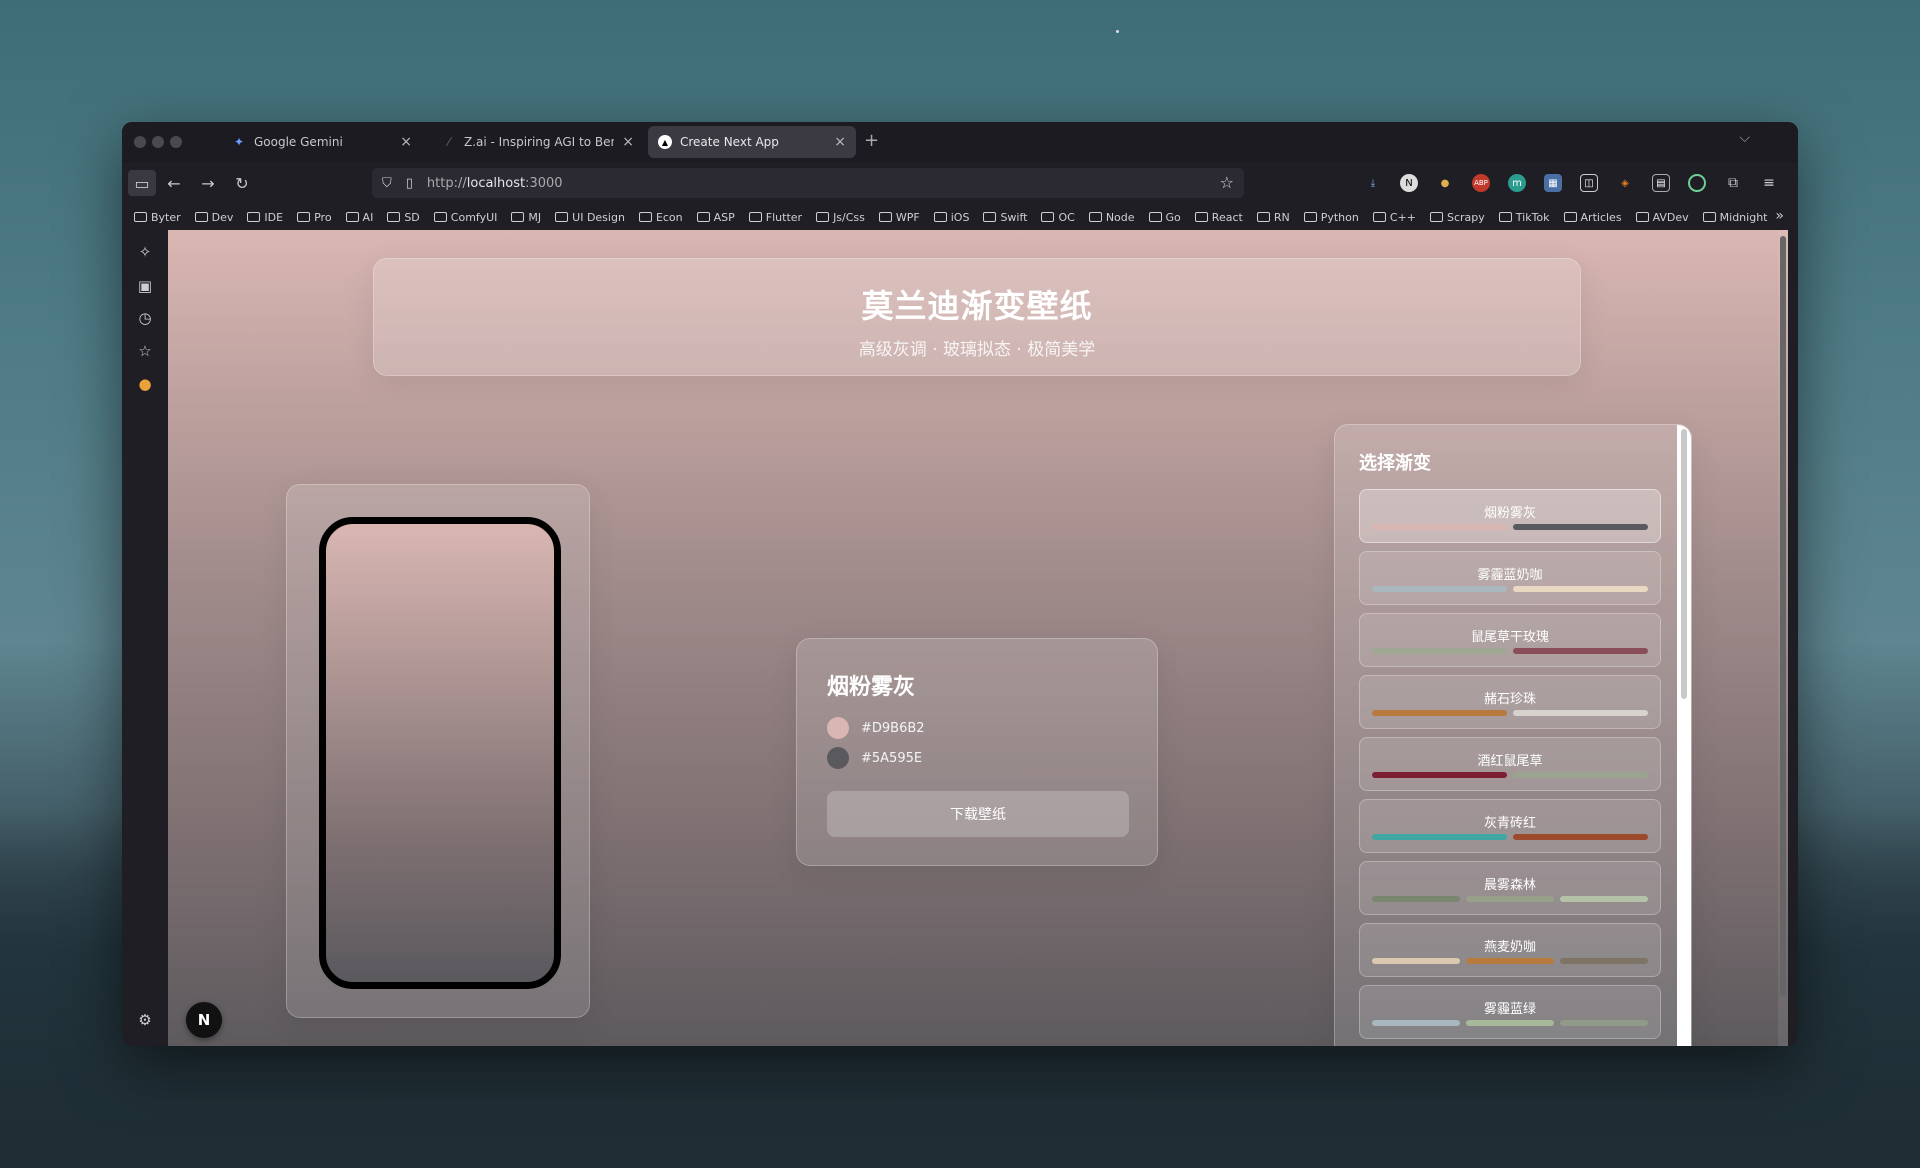  I want to click on bookmark-label: Go, so click(1173, 217).